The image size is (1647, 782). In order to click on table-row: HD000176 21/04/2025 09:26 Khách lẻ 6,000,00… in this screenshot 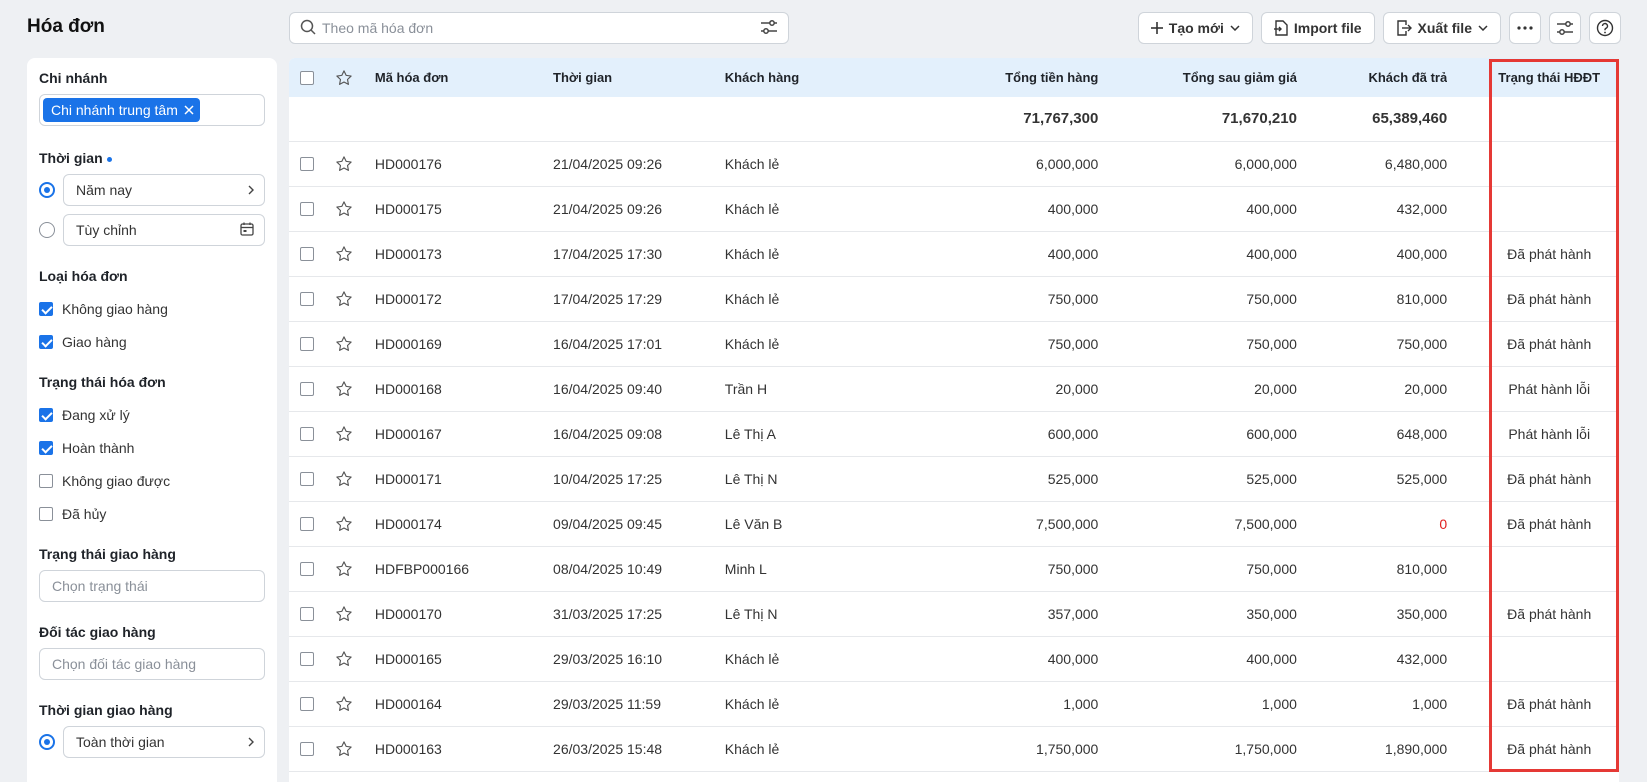, I will do `click(954, 163)`.